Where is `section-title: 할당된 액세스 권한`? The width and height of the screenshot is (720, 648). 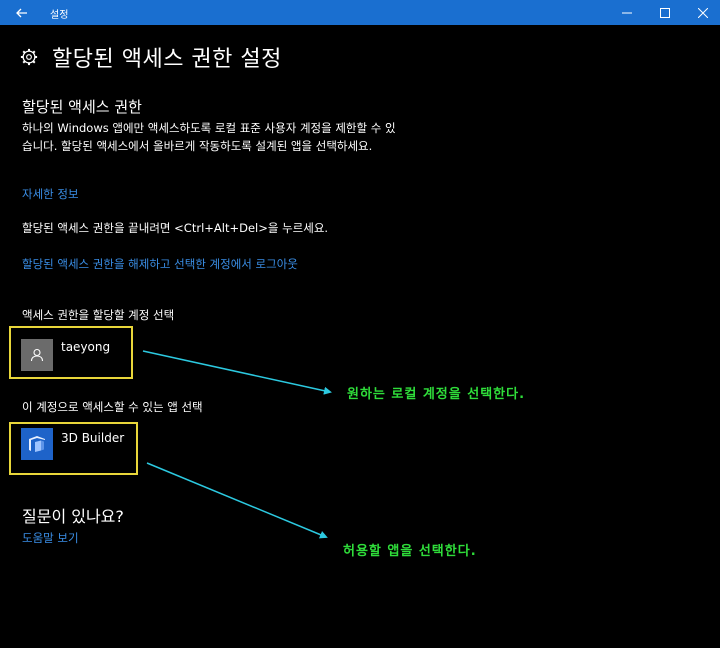 section-title: 할당된 액세스 권한 is located at coordinates (82, 107).